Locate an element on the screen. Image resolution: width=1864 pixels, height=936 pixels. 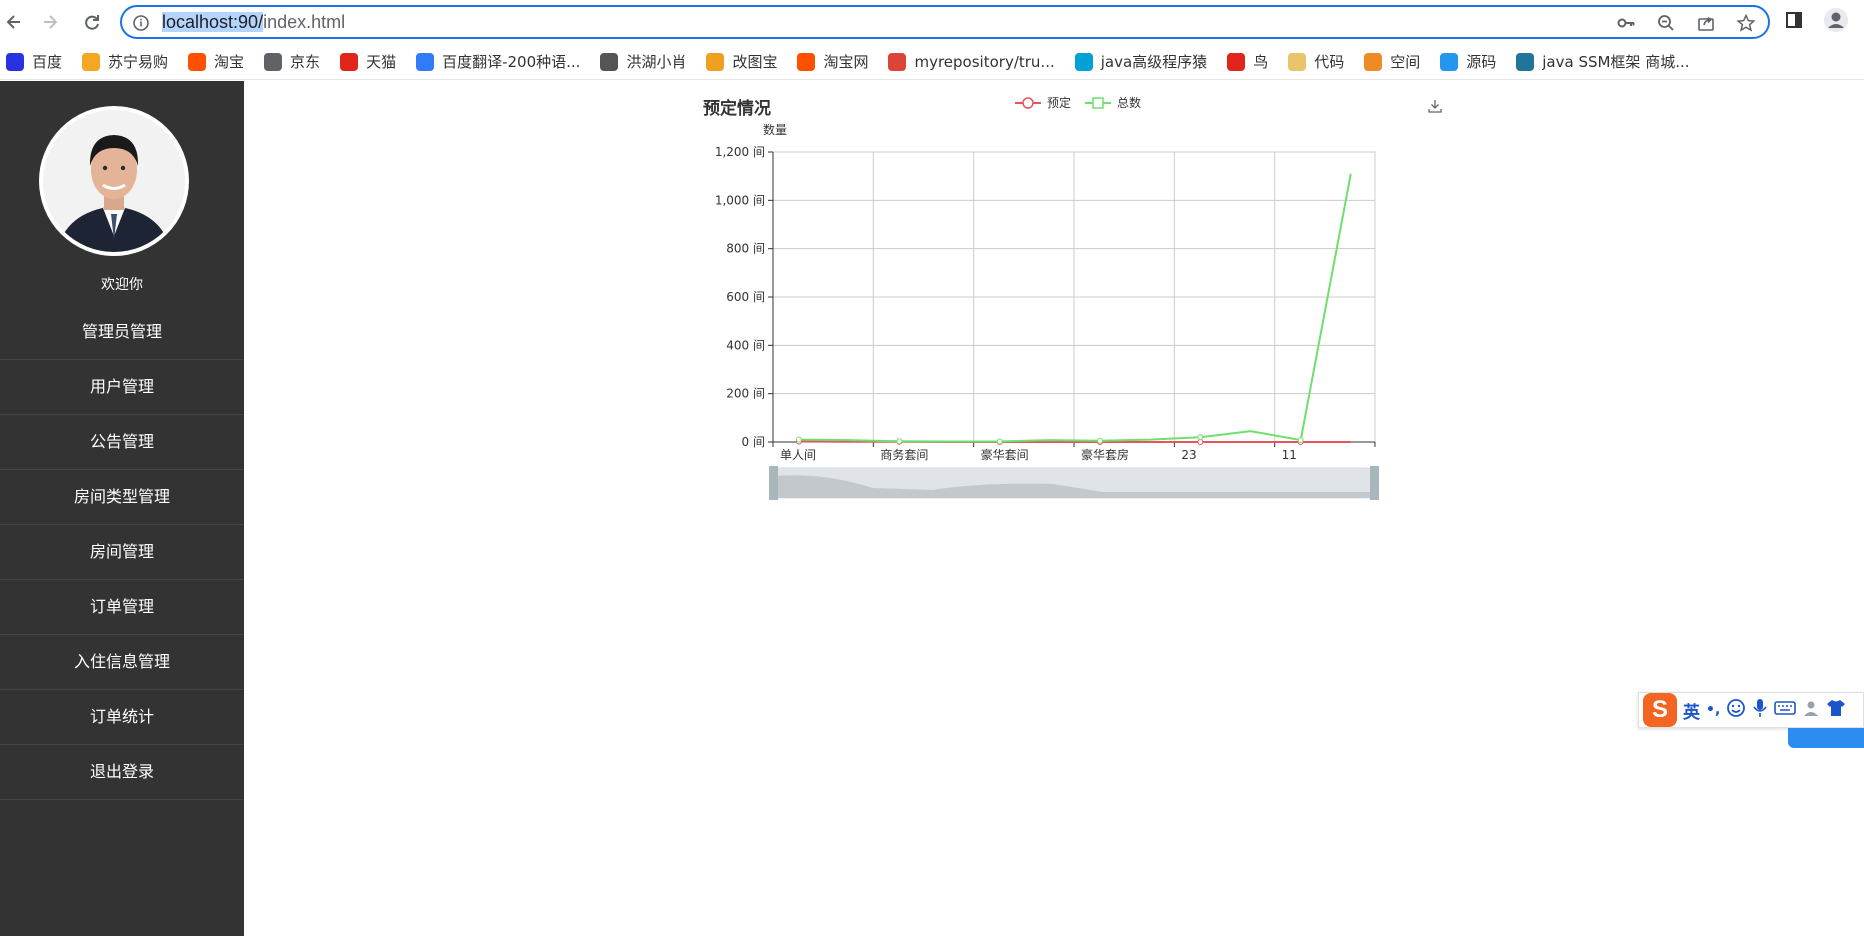
y-tick-label: 600 间 is located at coordinates (745, 297).